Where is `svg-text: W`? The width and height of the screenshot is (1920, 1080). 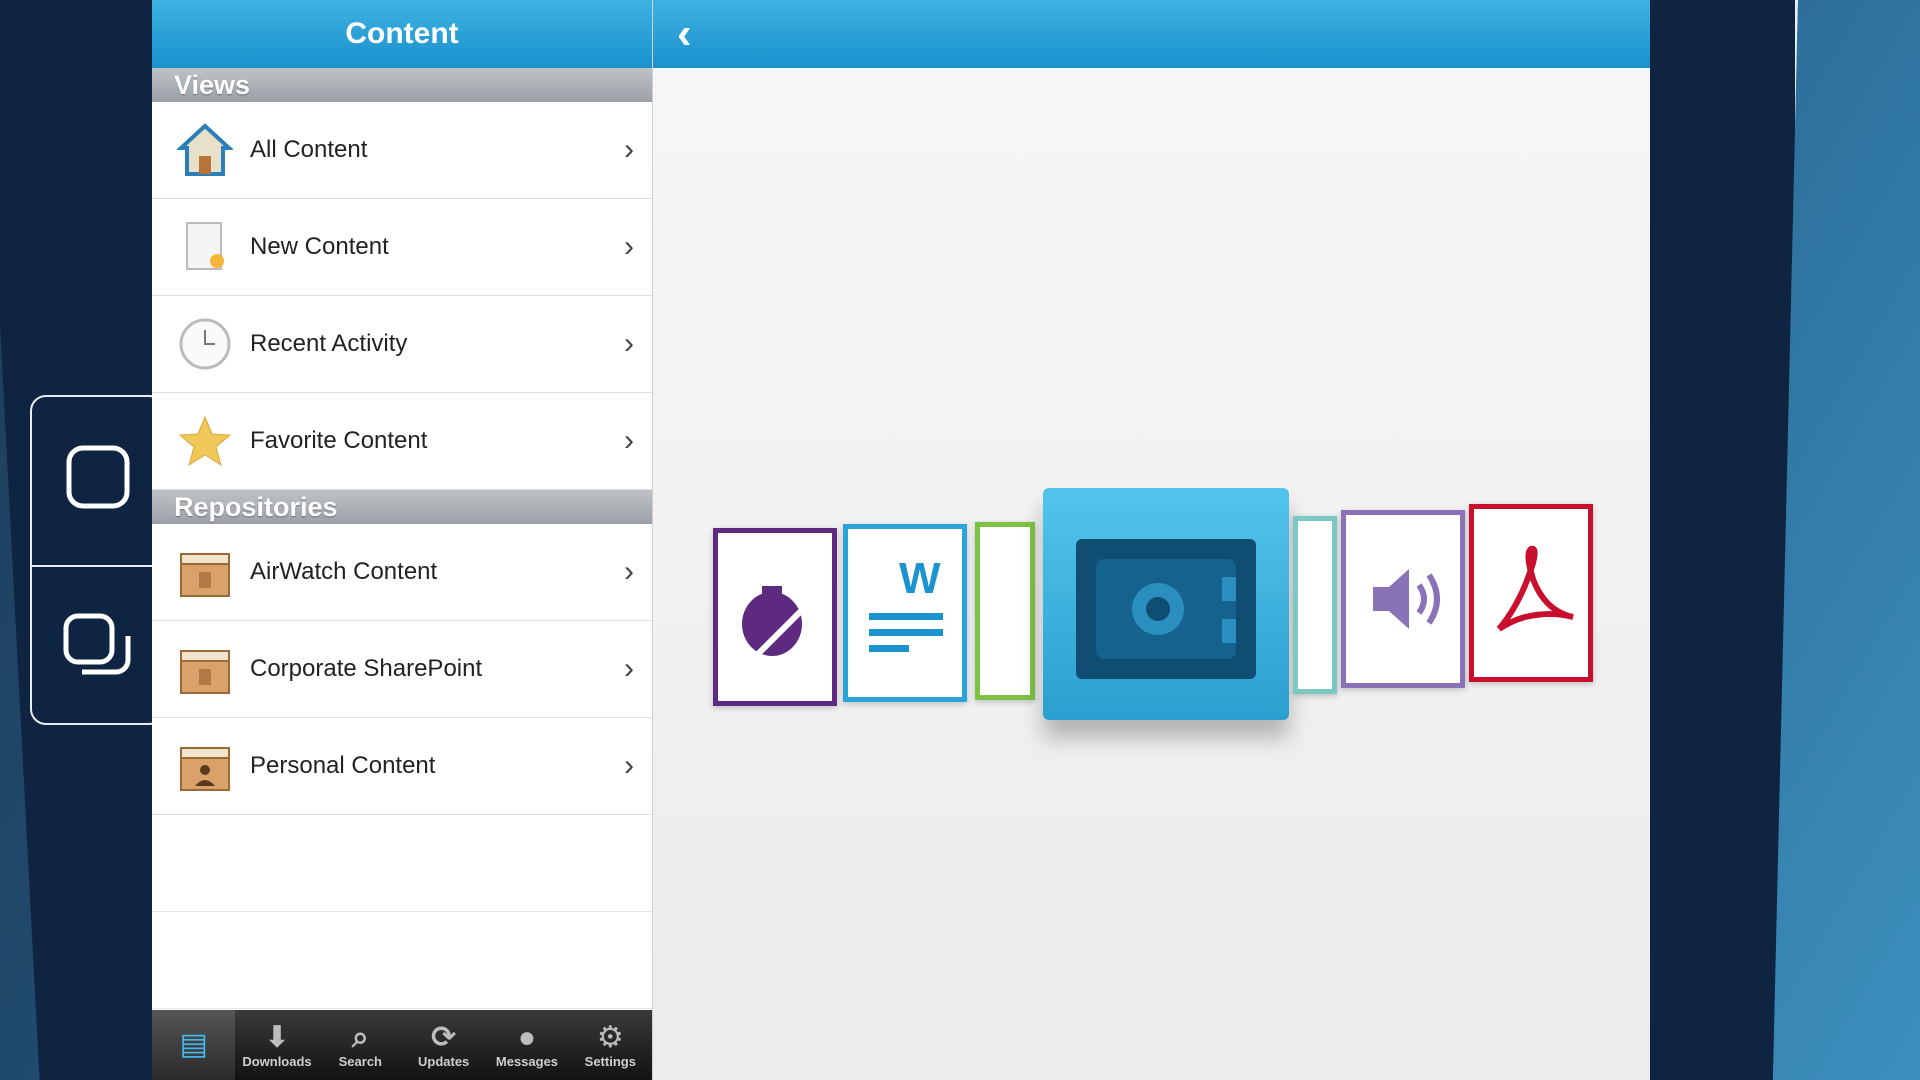
svg-text: W is located at coordinates (920, 578).